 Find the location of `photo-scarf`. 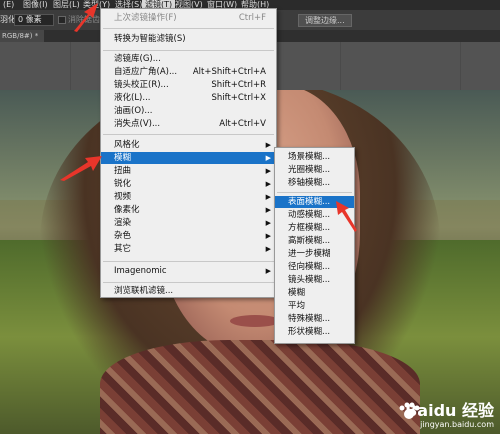

photo-scarf is located at coordinates (260, 387).